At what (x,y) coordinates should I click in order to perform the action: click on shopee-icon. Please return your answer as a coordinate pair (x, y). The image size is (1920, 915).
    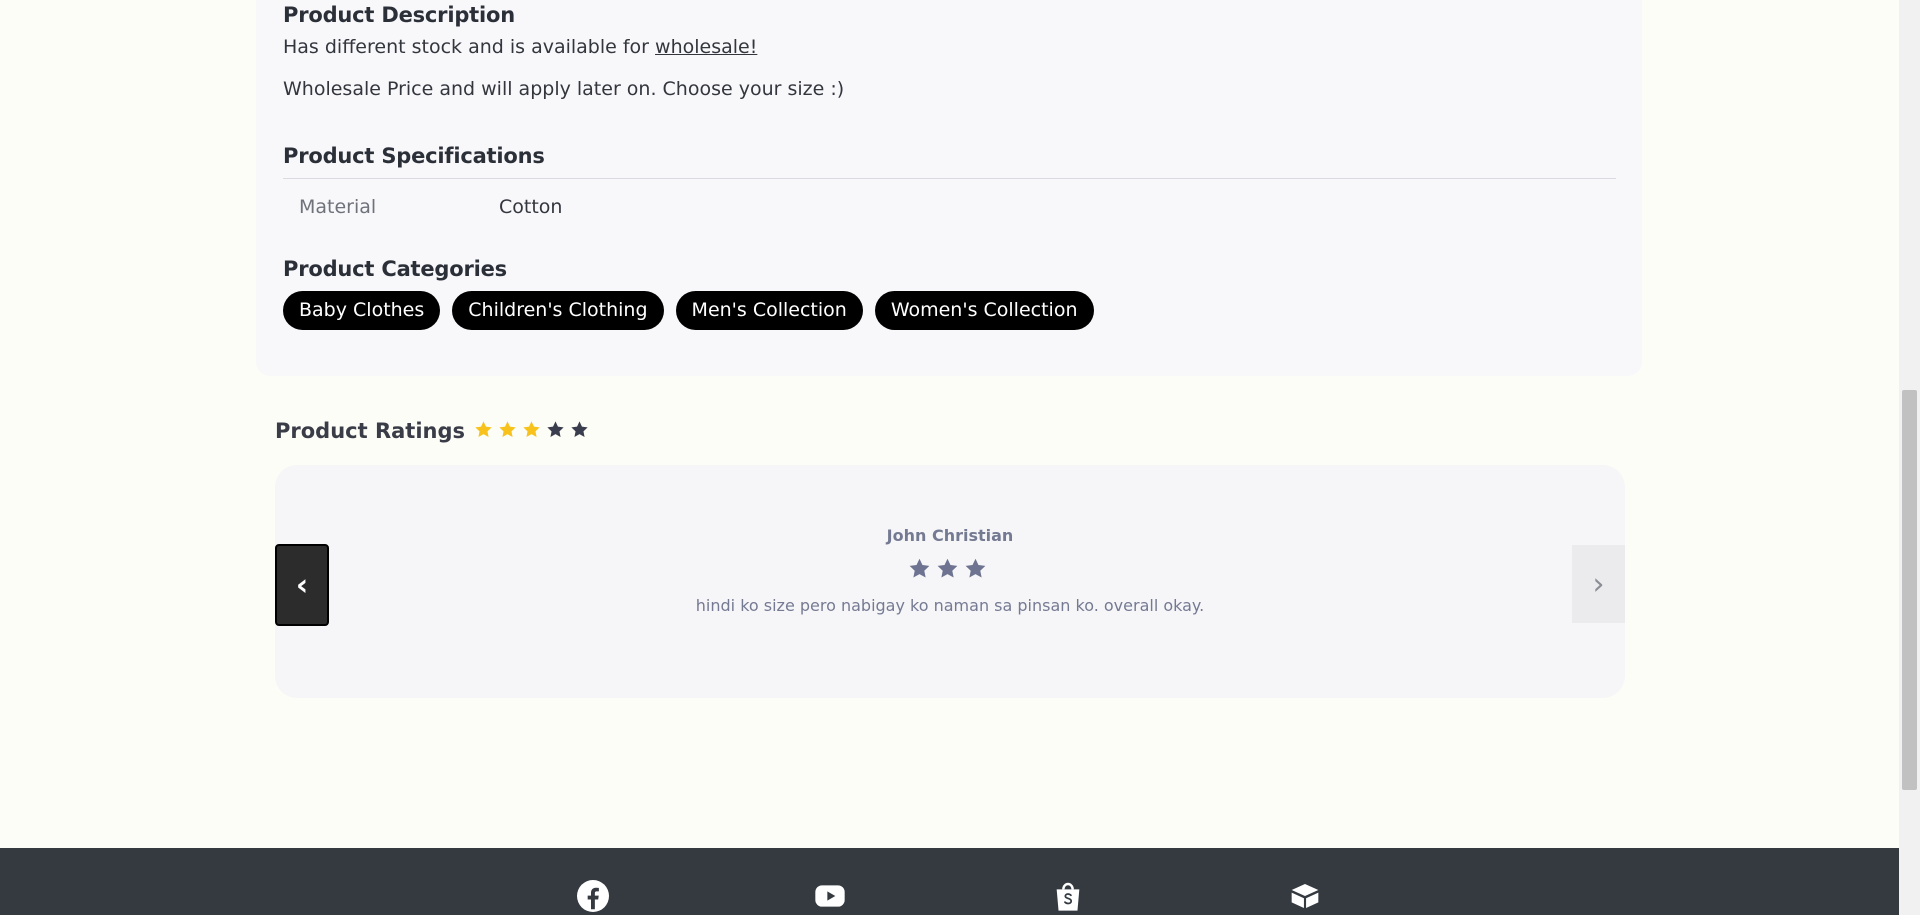
    Looking at the image, I should click on (1068, 896).